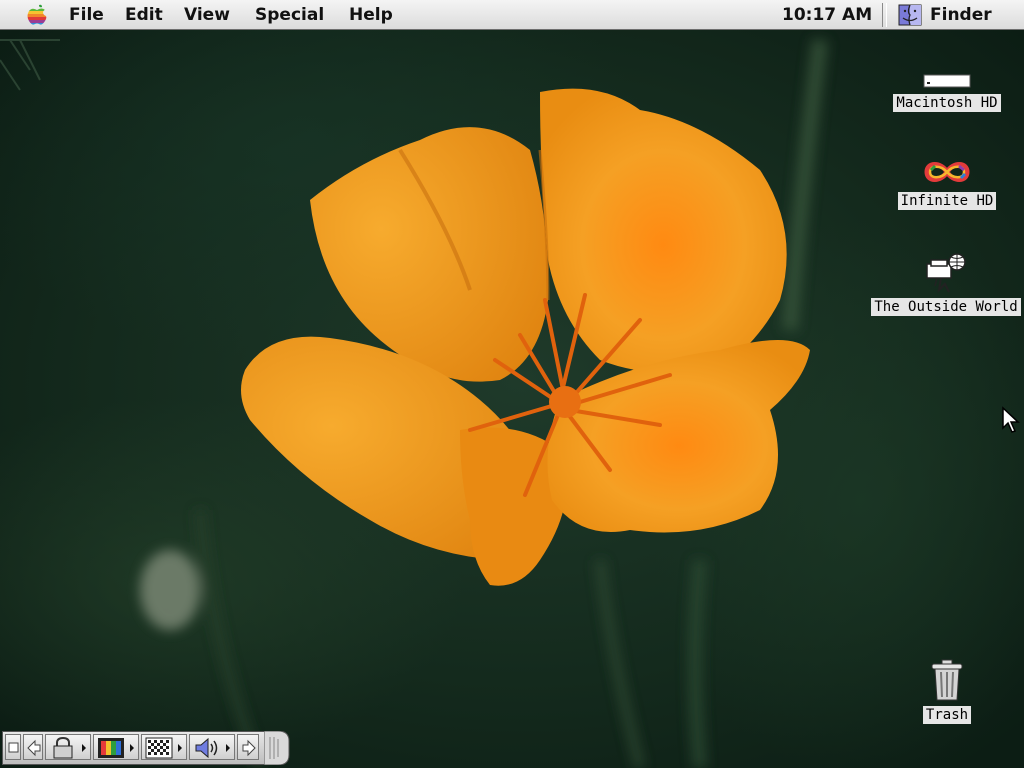  I want to click on desktop-icon-trash: Trash, so click(947, 691).